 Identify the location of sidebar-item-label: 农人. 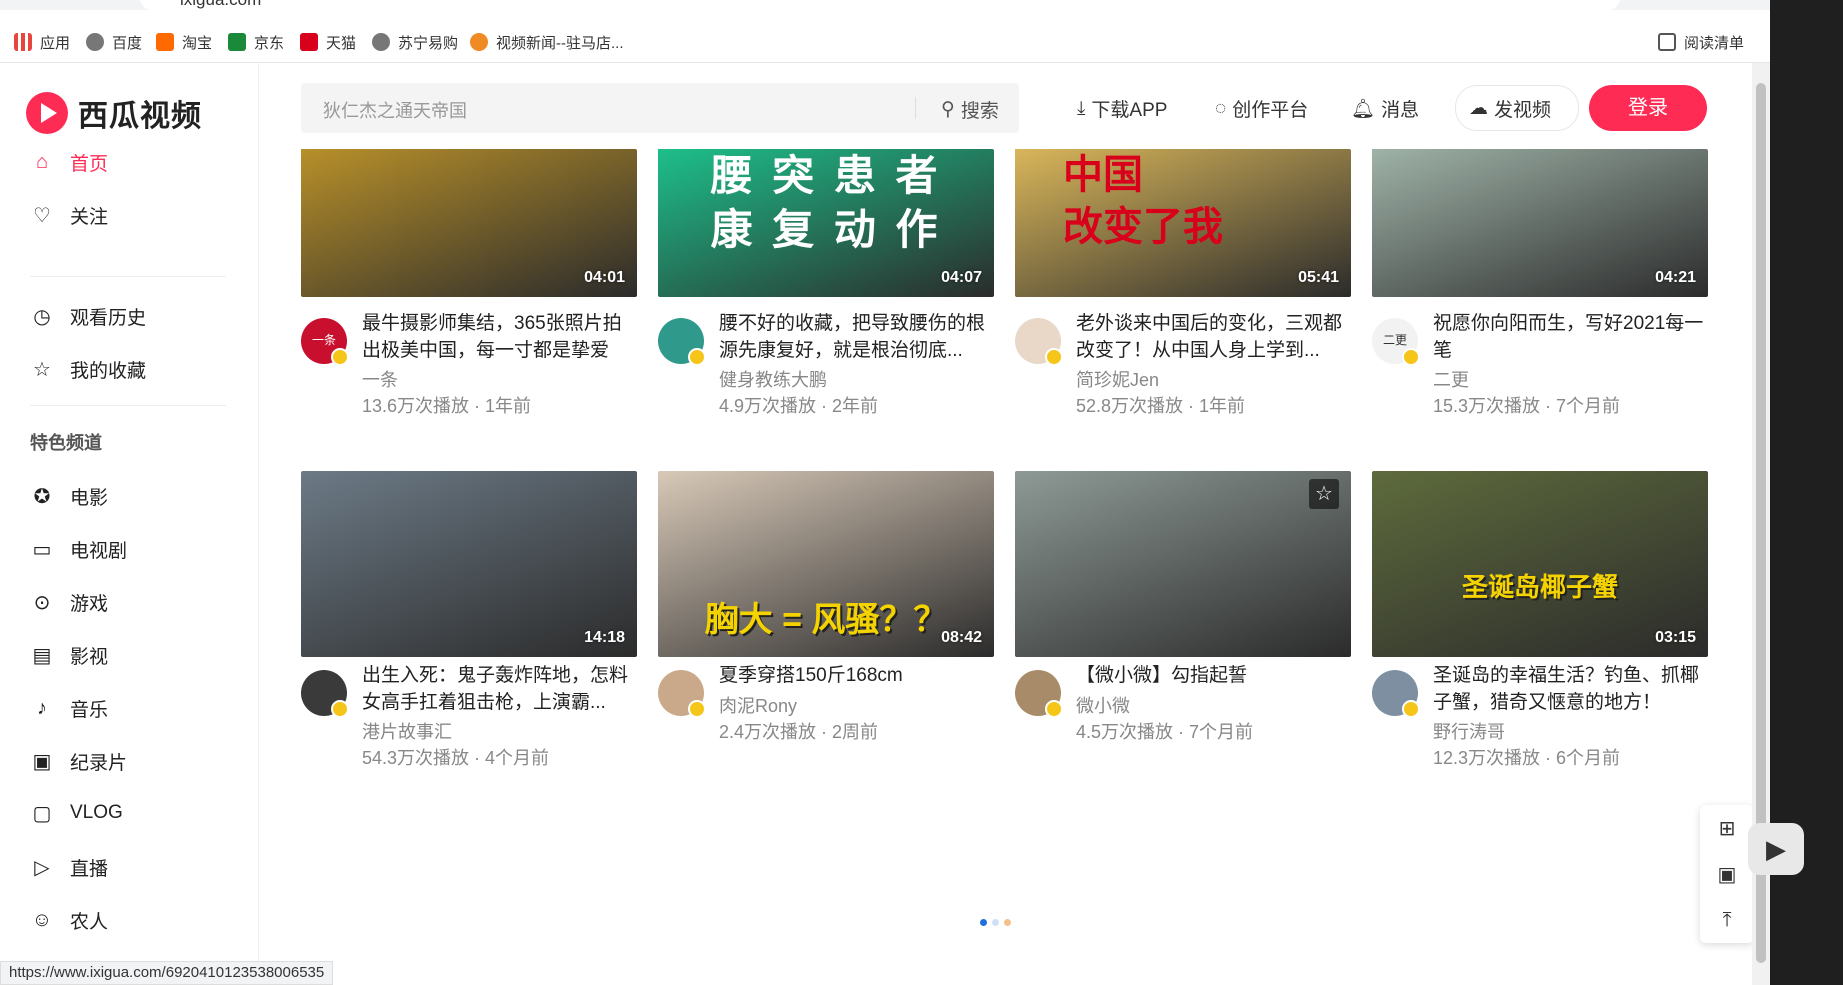
(89, 922).